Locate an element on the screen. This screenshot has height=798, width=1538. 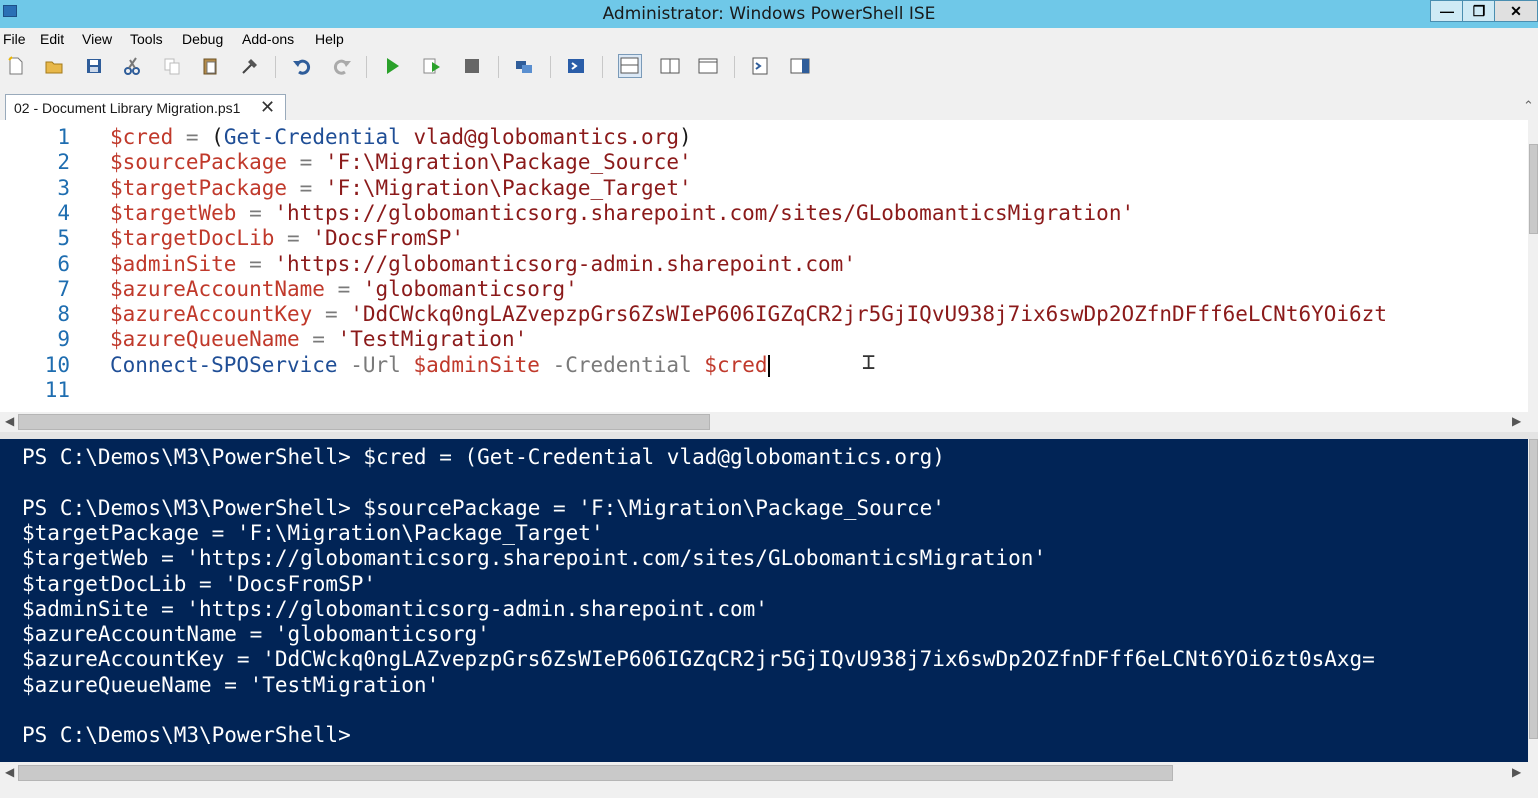
script-tab: 02 - Document Library Migration.ps1 ✕ is located at coordinates (145, 108).